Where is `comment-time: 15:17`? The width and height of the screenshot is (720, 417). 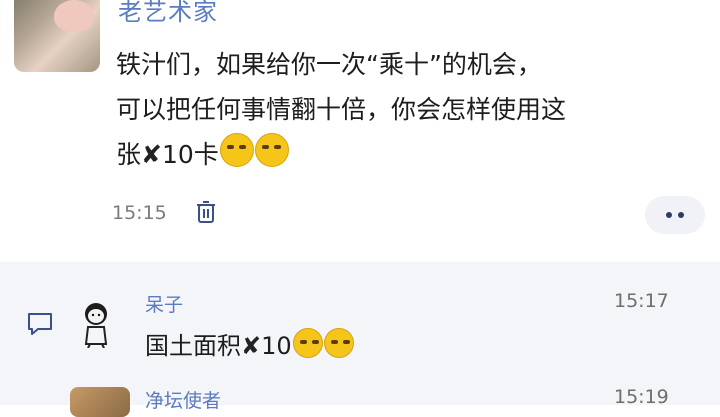
comment-time: 15:17 is located at coordinates (641, 301).